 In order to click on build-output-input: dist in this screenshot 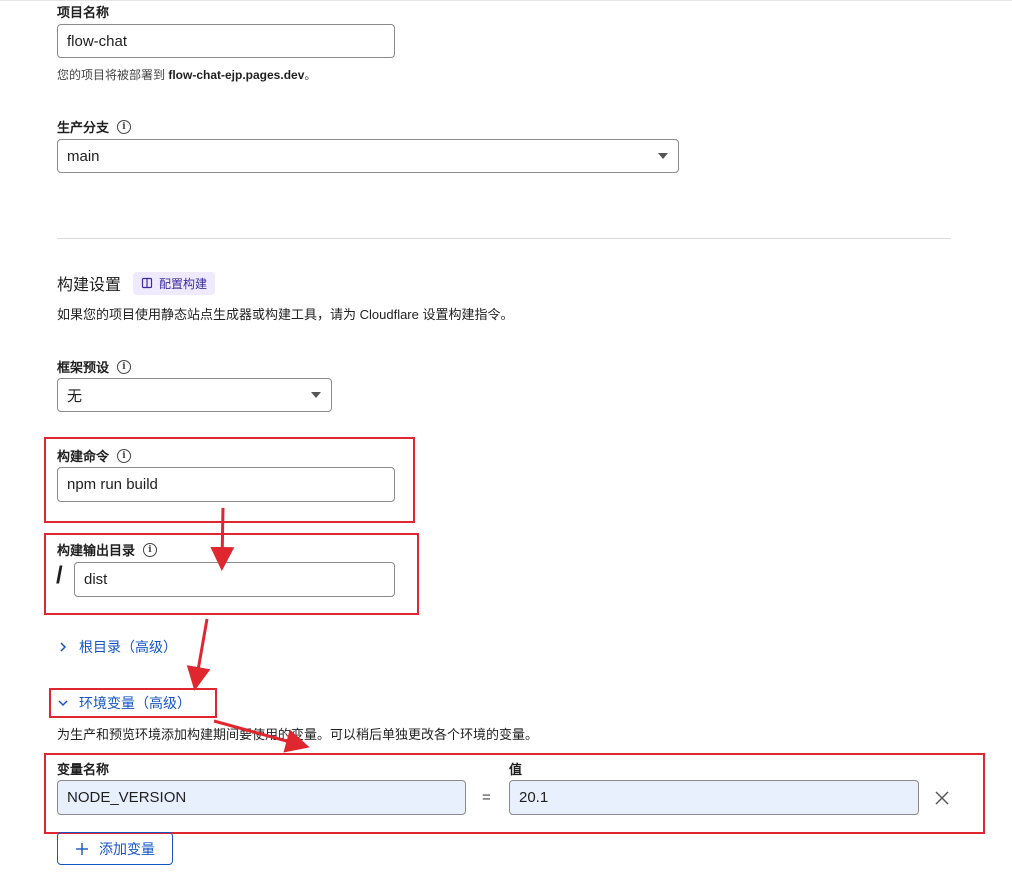, I will do `click(234, 579)`.